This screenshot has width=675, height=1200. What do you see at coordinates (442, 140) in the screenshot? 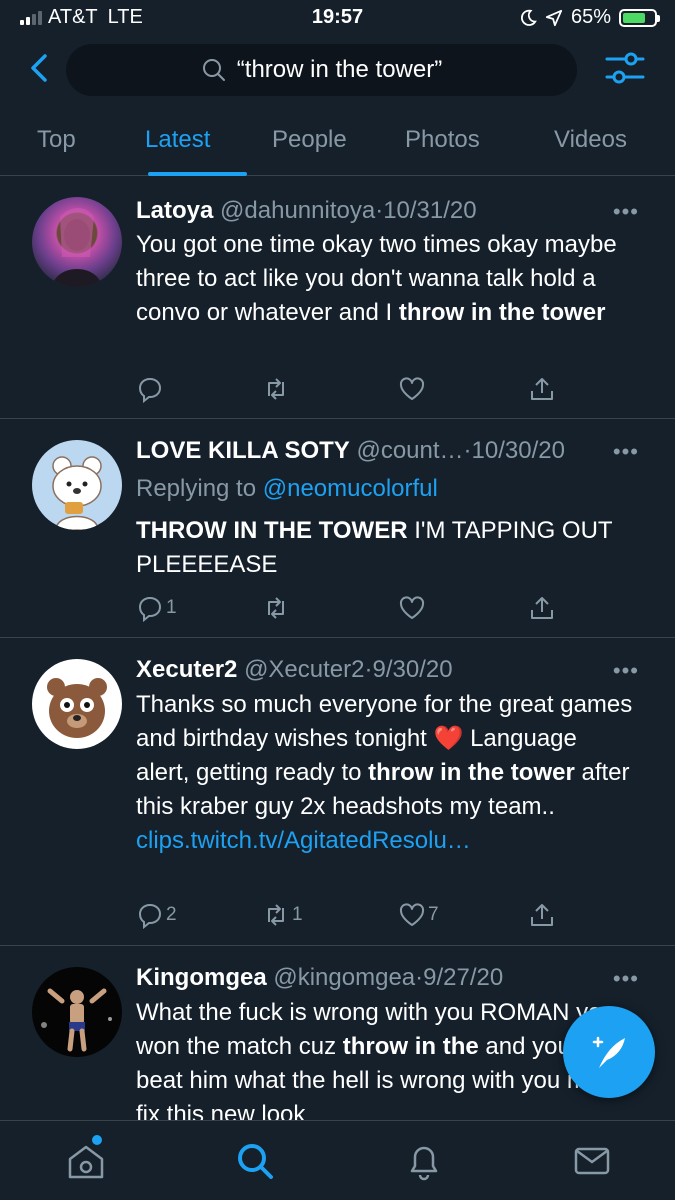
I see `tab-photos: Photos` at bounding box center [442, 140].